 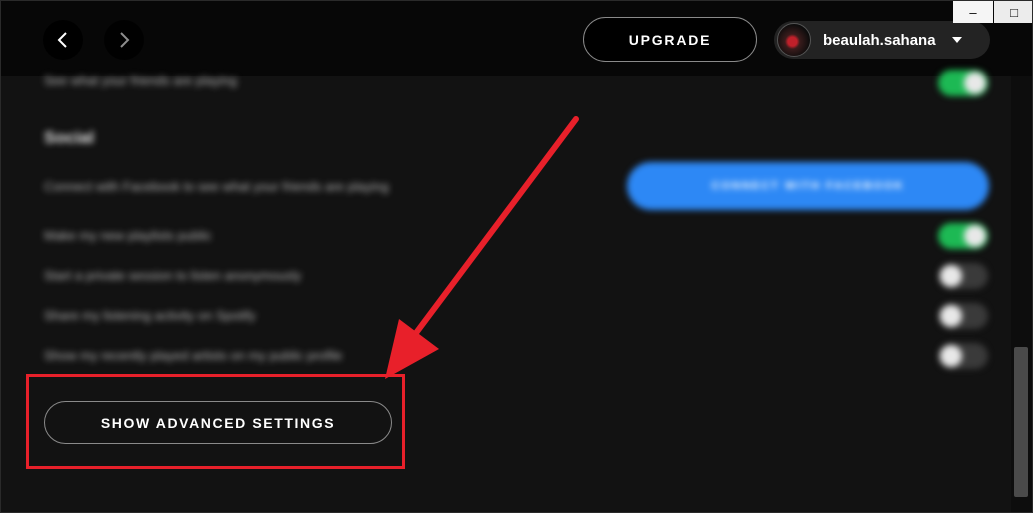 I want to click on minimize-button: –, so click(x=973, y=12).